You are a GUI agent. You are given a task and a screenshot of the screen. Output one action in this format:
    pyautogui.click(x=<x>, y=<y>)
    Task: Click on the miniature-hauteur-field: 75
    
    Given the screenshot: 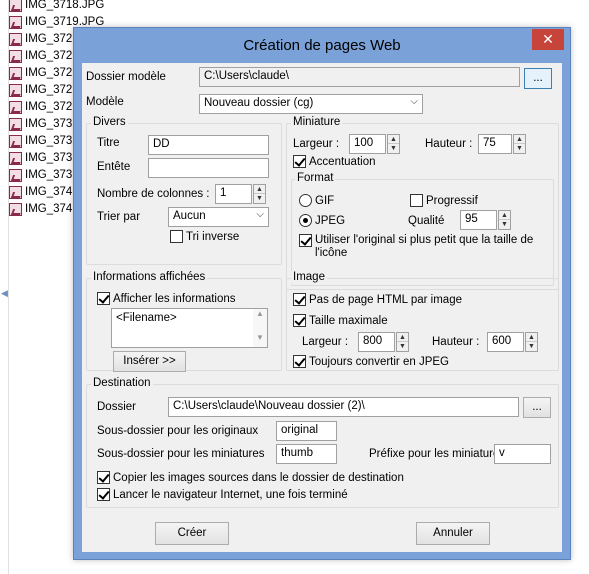 What is the action you would take?
    pyautogui.click(x=495, y=144)
    